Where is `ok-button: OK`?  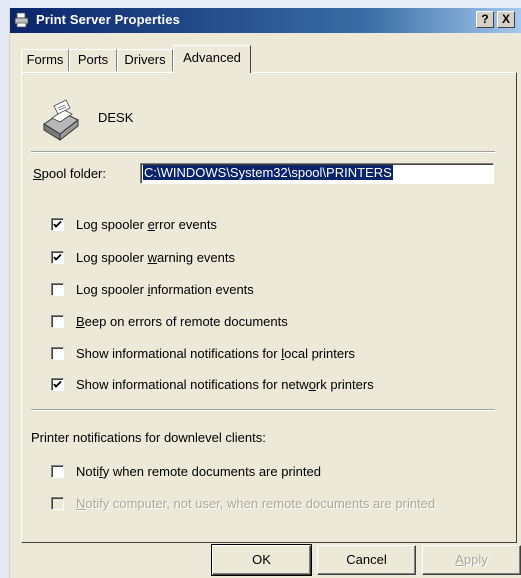
ok-button: OK is located at coordinates (261, 560).